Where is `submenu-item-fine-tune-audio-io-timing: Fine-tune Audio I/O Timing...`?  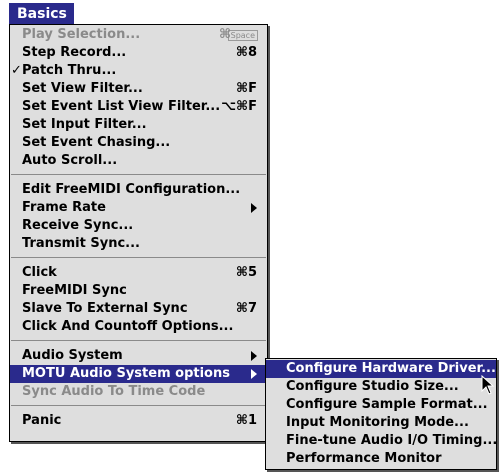 submenu-item-fine-tune-audio-io-timing: Fine-tune Audio I/O Timing... is located at coordinates (382, 441).